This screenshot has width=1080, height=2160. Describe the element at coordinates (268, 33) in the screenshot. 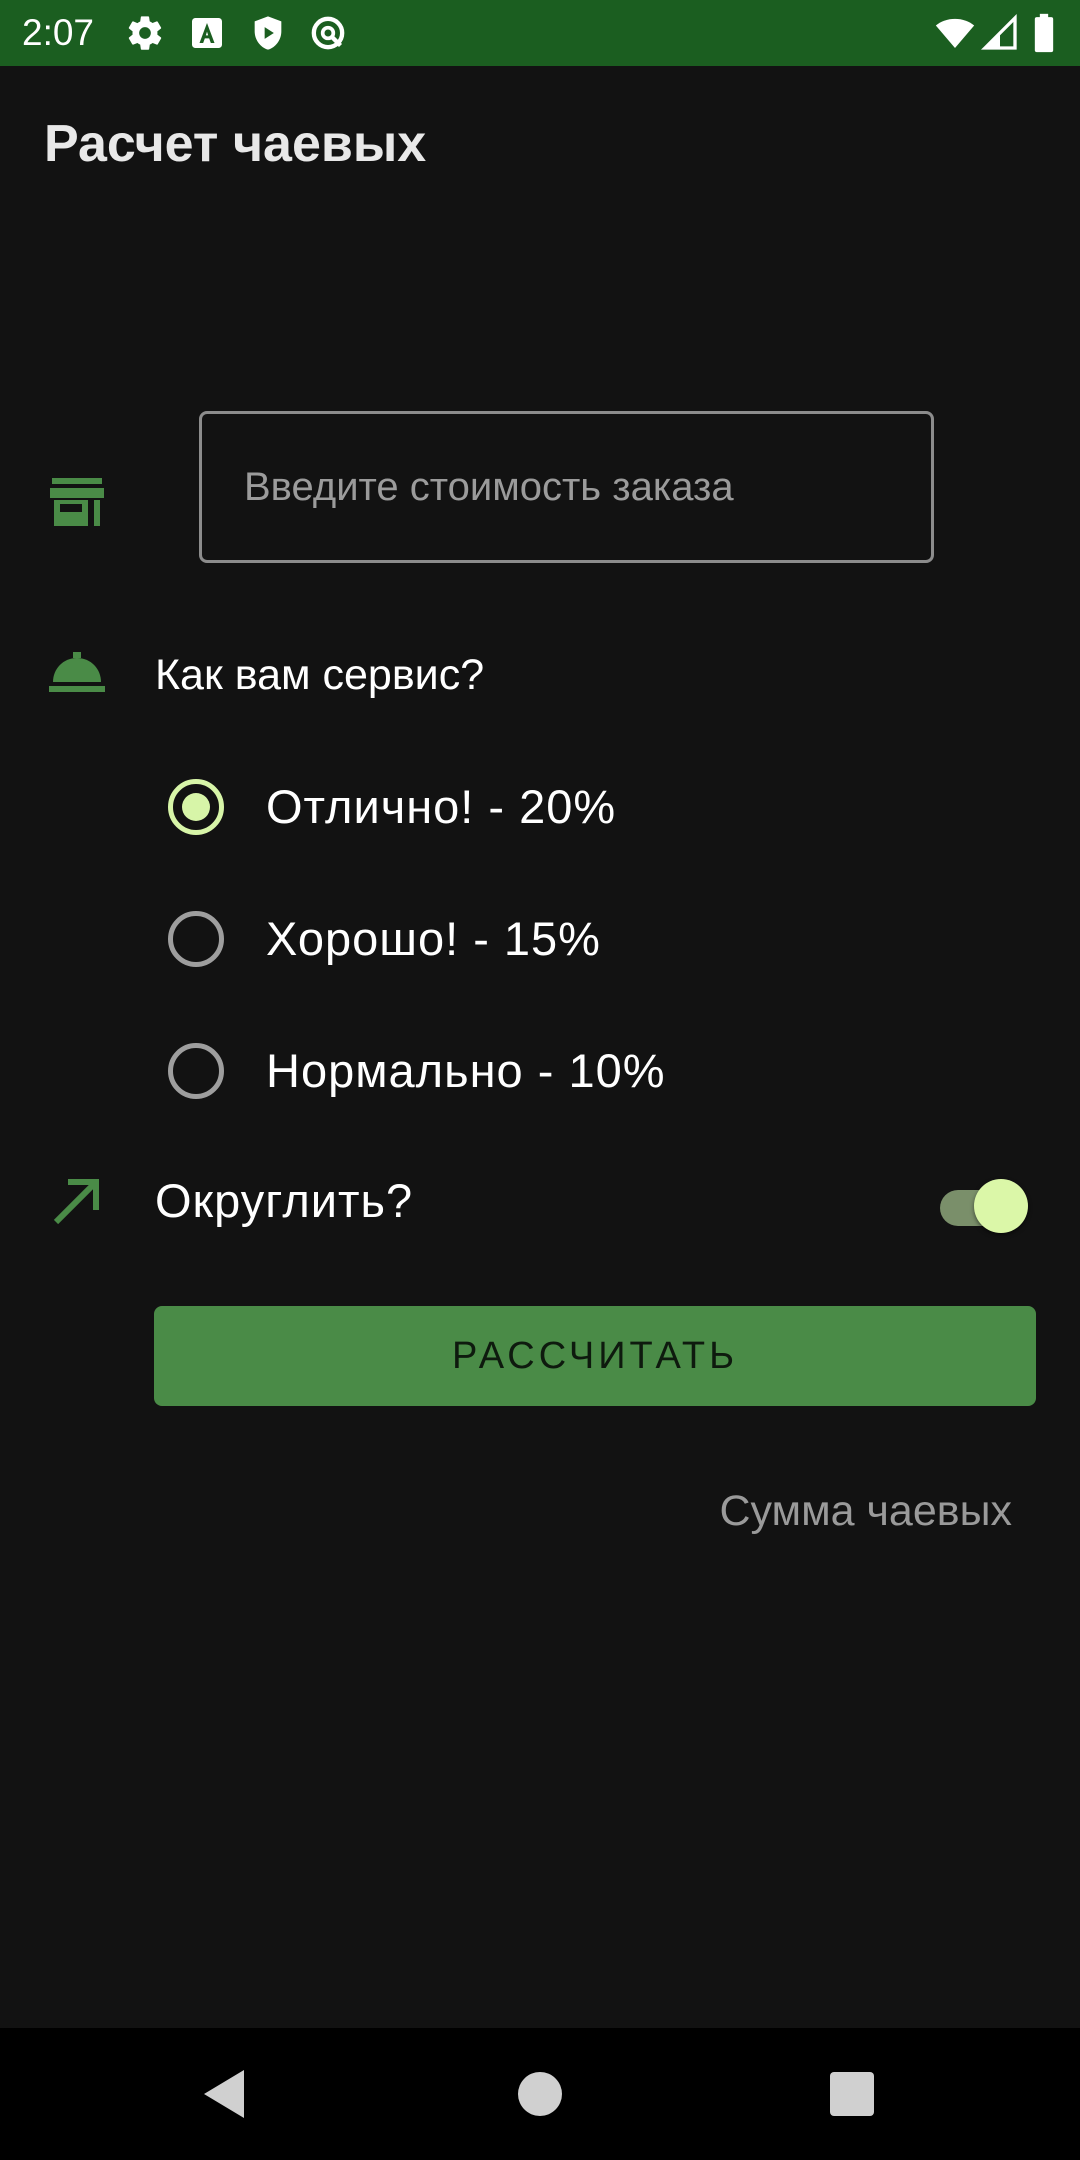

I see `shield-play-icon` at that location.